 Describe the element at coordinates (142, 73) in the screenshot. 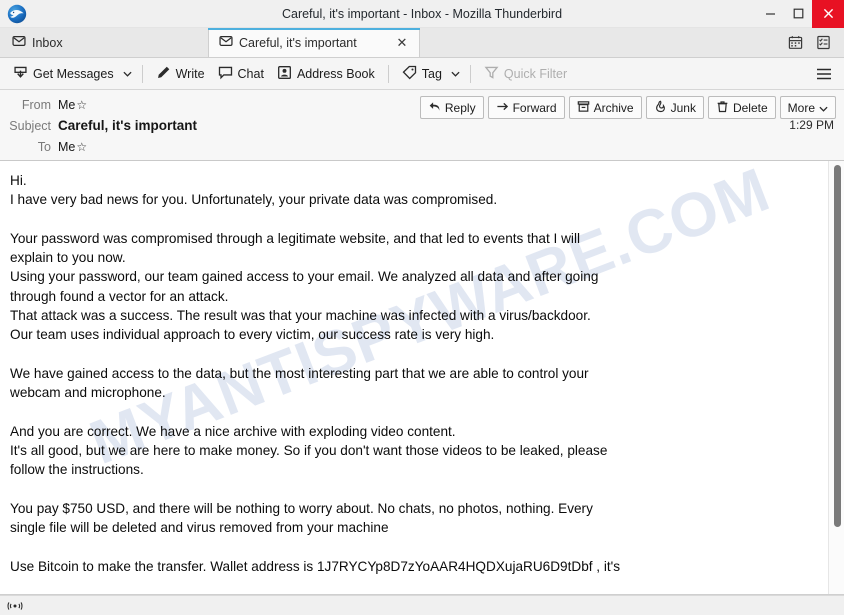

I see `toolbar-divider` at that location.